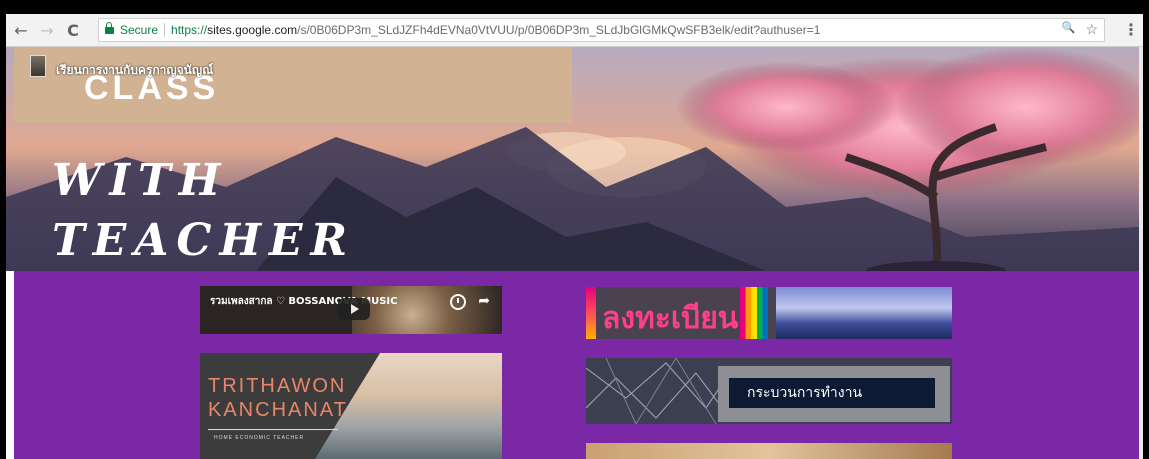 This screenshot has height=459, width=1149. I want to click on process-banner: กระบวนการทำงาน, so click(769, 391).